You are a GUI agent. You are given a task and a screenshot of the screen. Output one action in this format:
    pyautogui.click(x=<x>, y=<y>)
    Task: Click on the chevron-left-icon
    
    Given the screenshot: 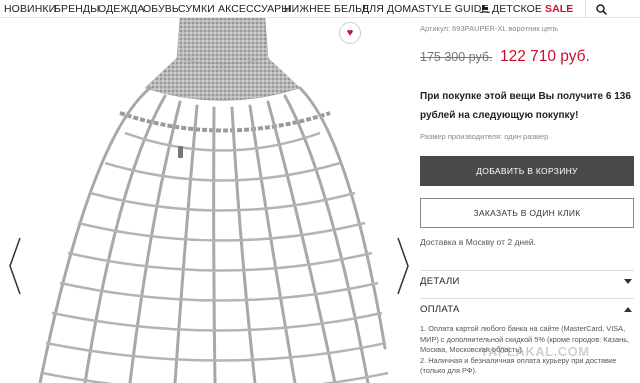 What is the action you would take?
    pyautogui.click(x=15, y=266)
    